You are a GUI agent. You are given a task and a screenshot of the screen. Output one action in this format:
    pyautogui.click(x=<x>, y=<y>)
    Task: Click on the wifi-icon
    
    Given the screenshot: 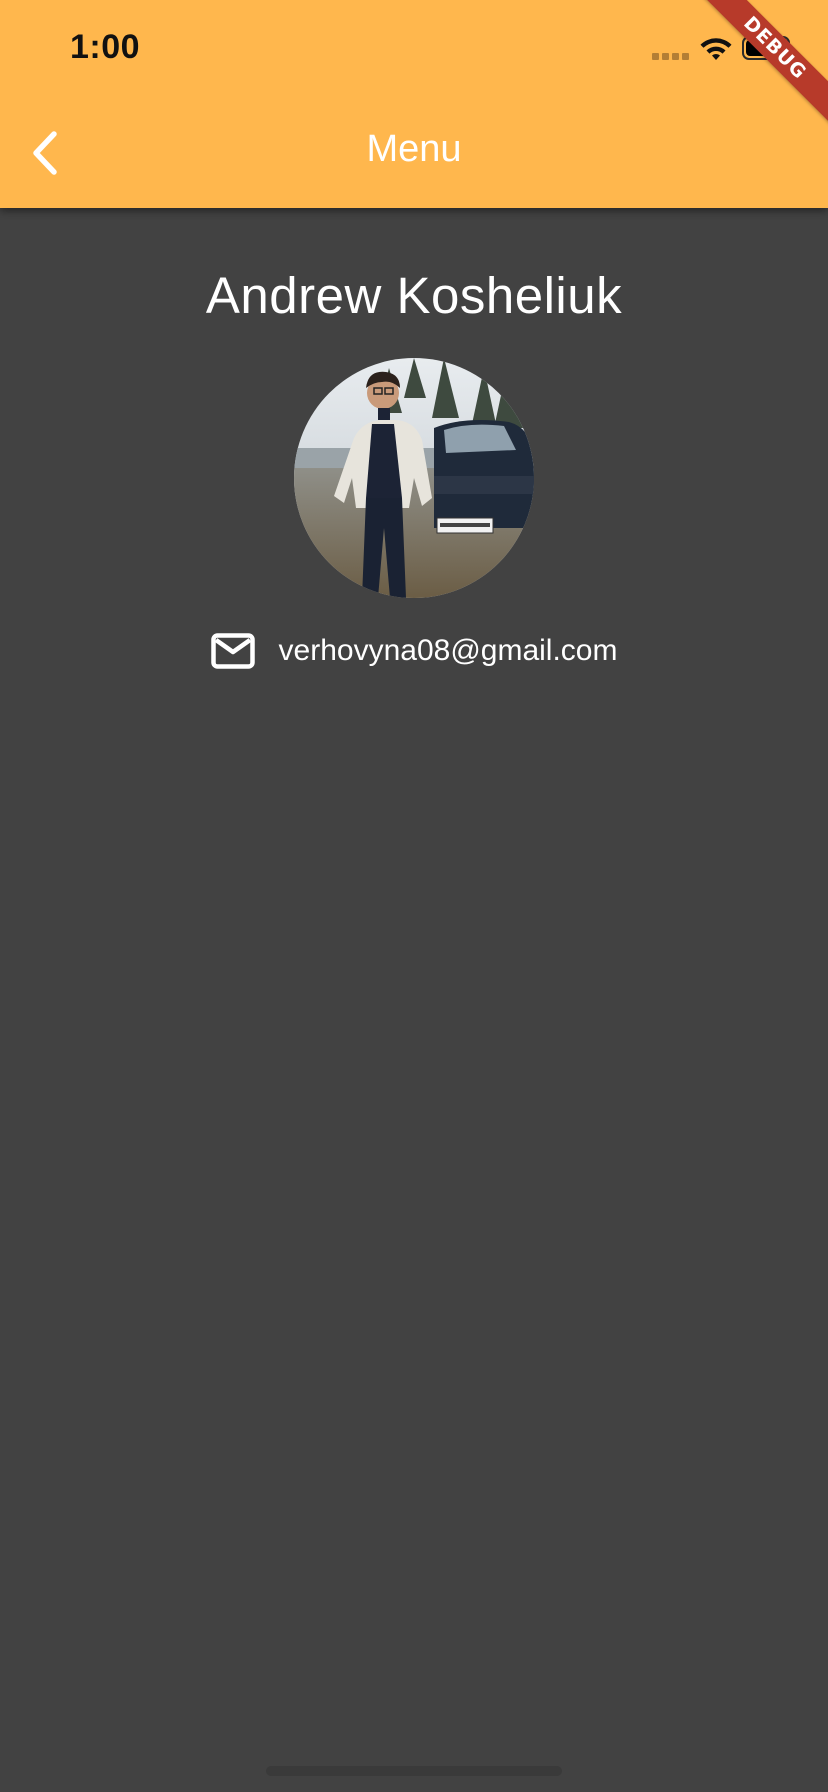 What is the action you would take?
    pyautogui.click(x=716, y=49)
    